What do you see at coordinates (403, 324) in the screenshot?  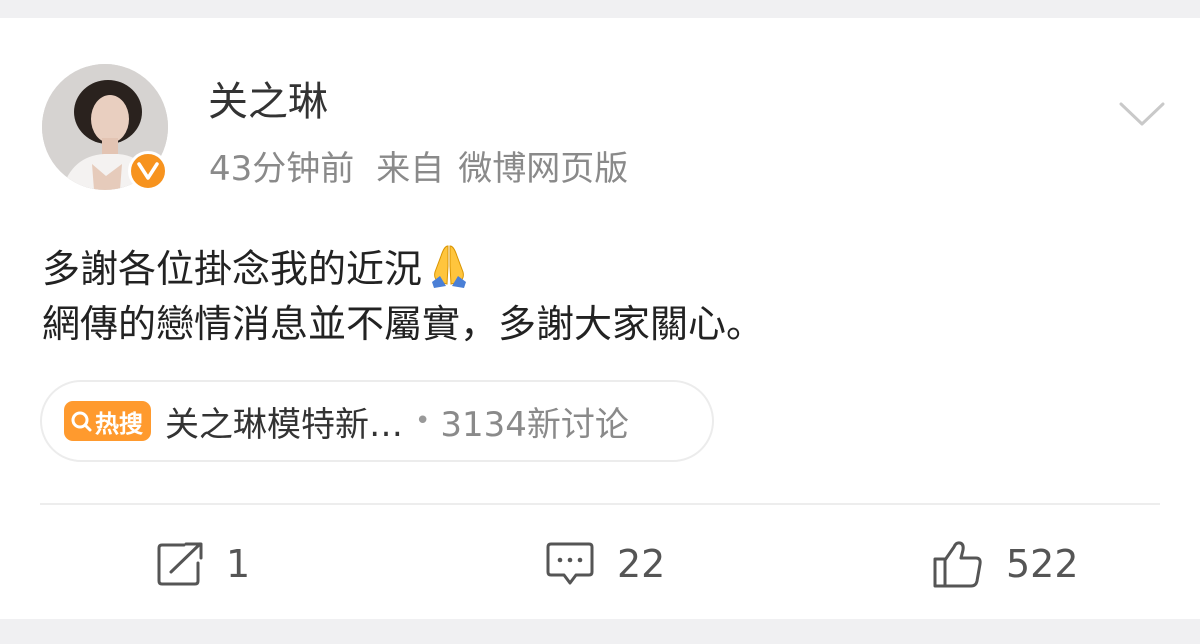 I see `post-text-line-2: 網傳的戀情消息並不屬實，多謝大家關心。` at bounding box center [403, 324].